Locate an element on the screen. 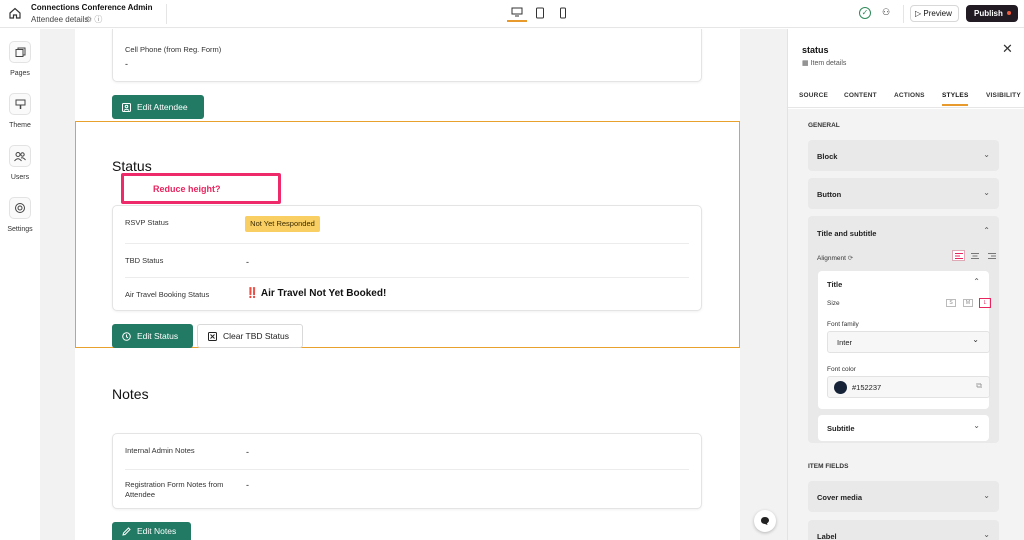 This screenshot has height=540, width=1024. accordion-cover-media: Cover media ⌄ is located at coordinates (903, 496).